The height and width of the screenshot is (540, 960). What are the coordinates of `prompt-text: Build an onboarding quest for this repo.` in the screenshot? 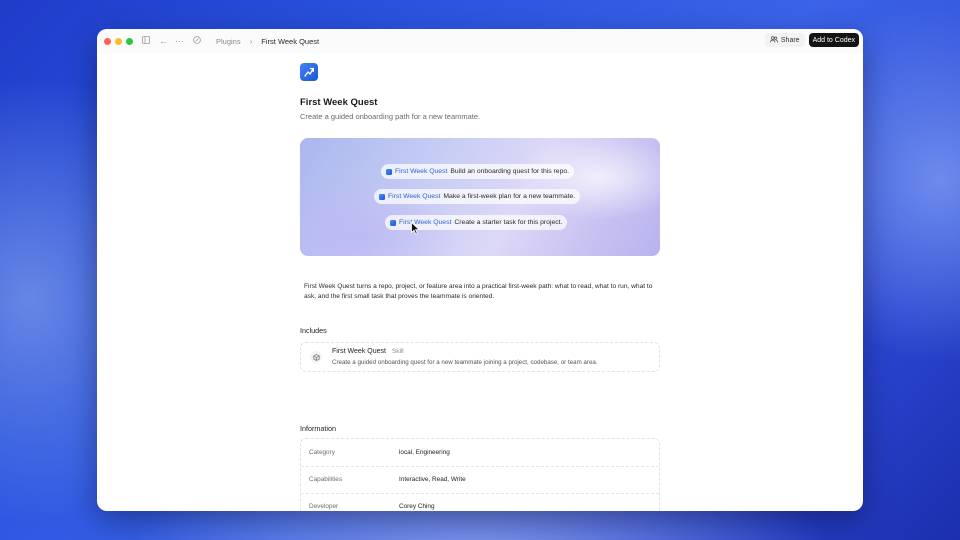 It's located at (510, 171).